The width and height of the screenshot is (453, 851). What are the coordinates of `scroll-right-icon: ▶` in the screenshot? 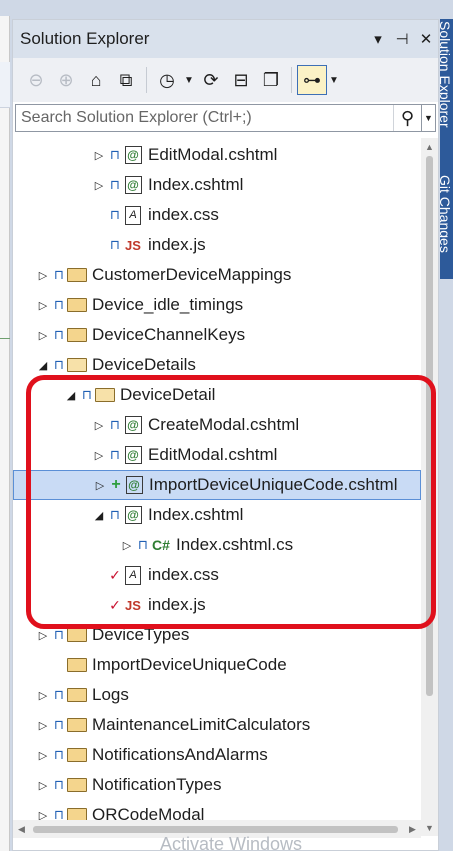 It's located at (412, 829).